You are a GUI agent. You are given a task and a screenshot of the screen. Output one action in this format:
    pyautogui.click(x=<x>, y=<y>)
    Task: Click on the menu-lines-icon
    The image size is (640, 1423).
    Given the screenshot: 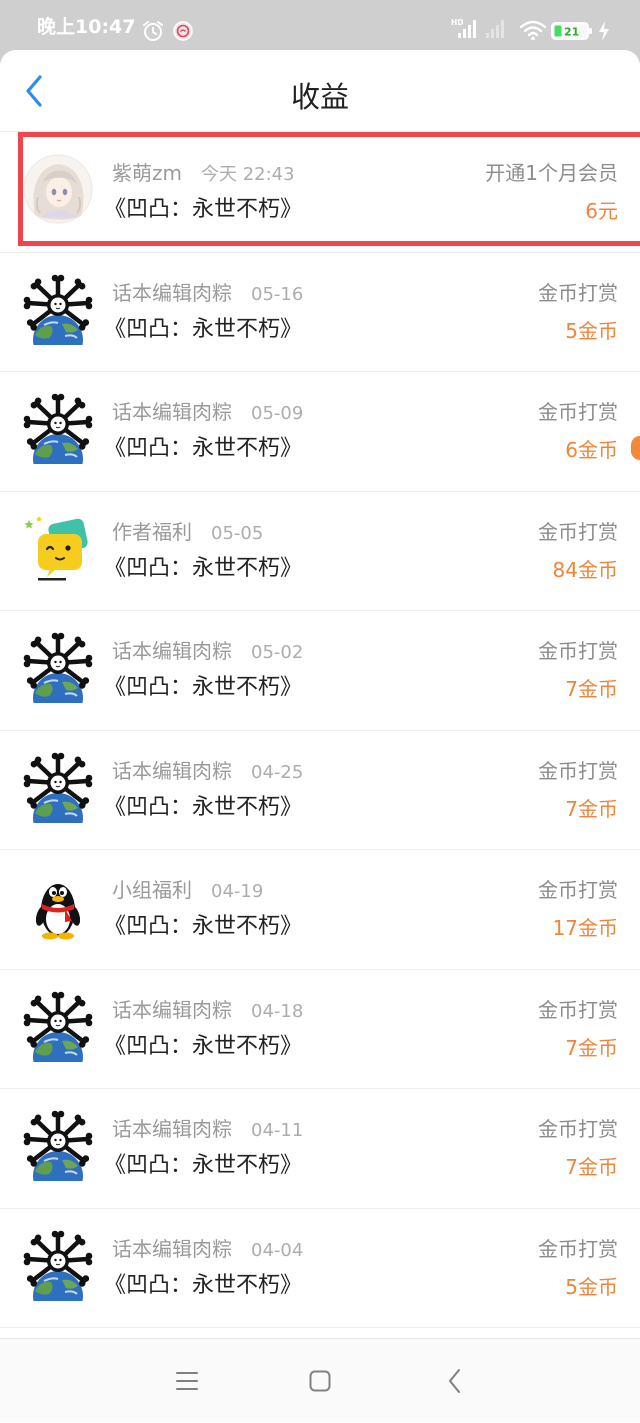 What is the action you would take?
    pyautogui.click(x=187, y=1381)
    